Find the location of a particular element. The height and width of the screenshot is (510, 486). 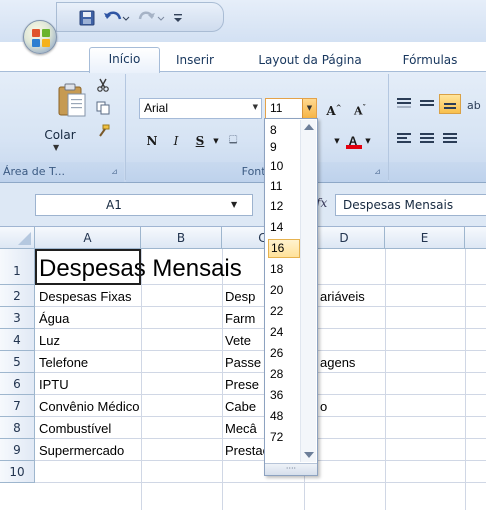

font-size-option: 11 is located at coordinates (284, 186).